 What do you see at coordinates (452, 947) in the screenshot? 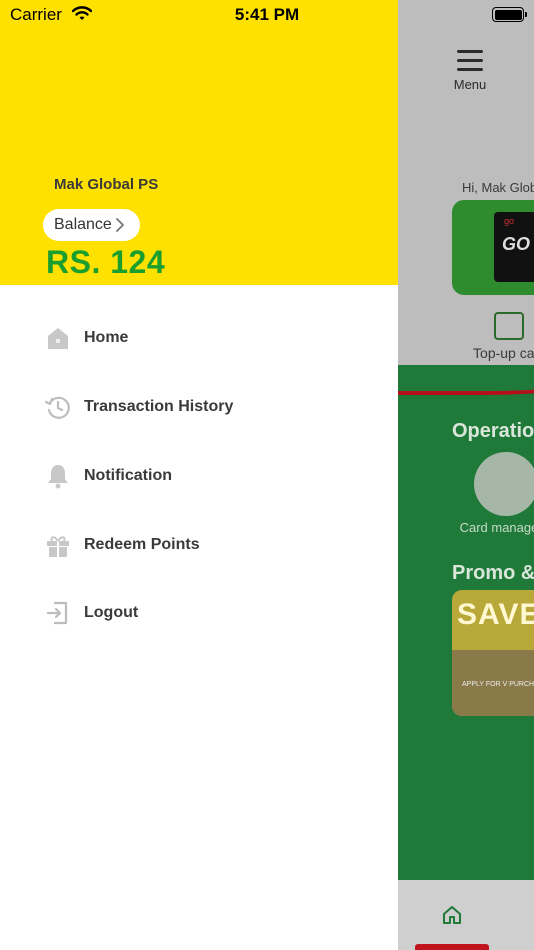
I see `tab-indicator` at bounding box center [452, 947].